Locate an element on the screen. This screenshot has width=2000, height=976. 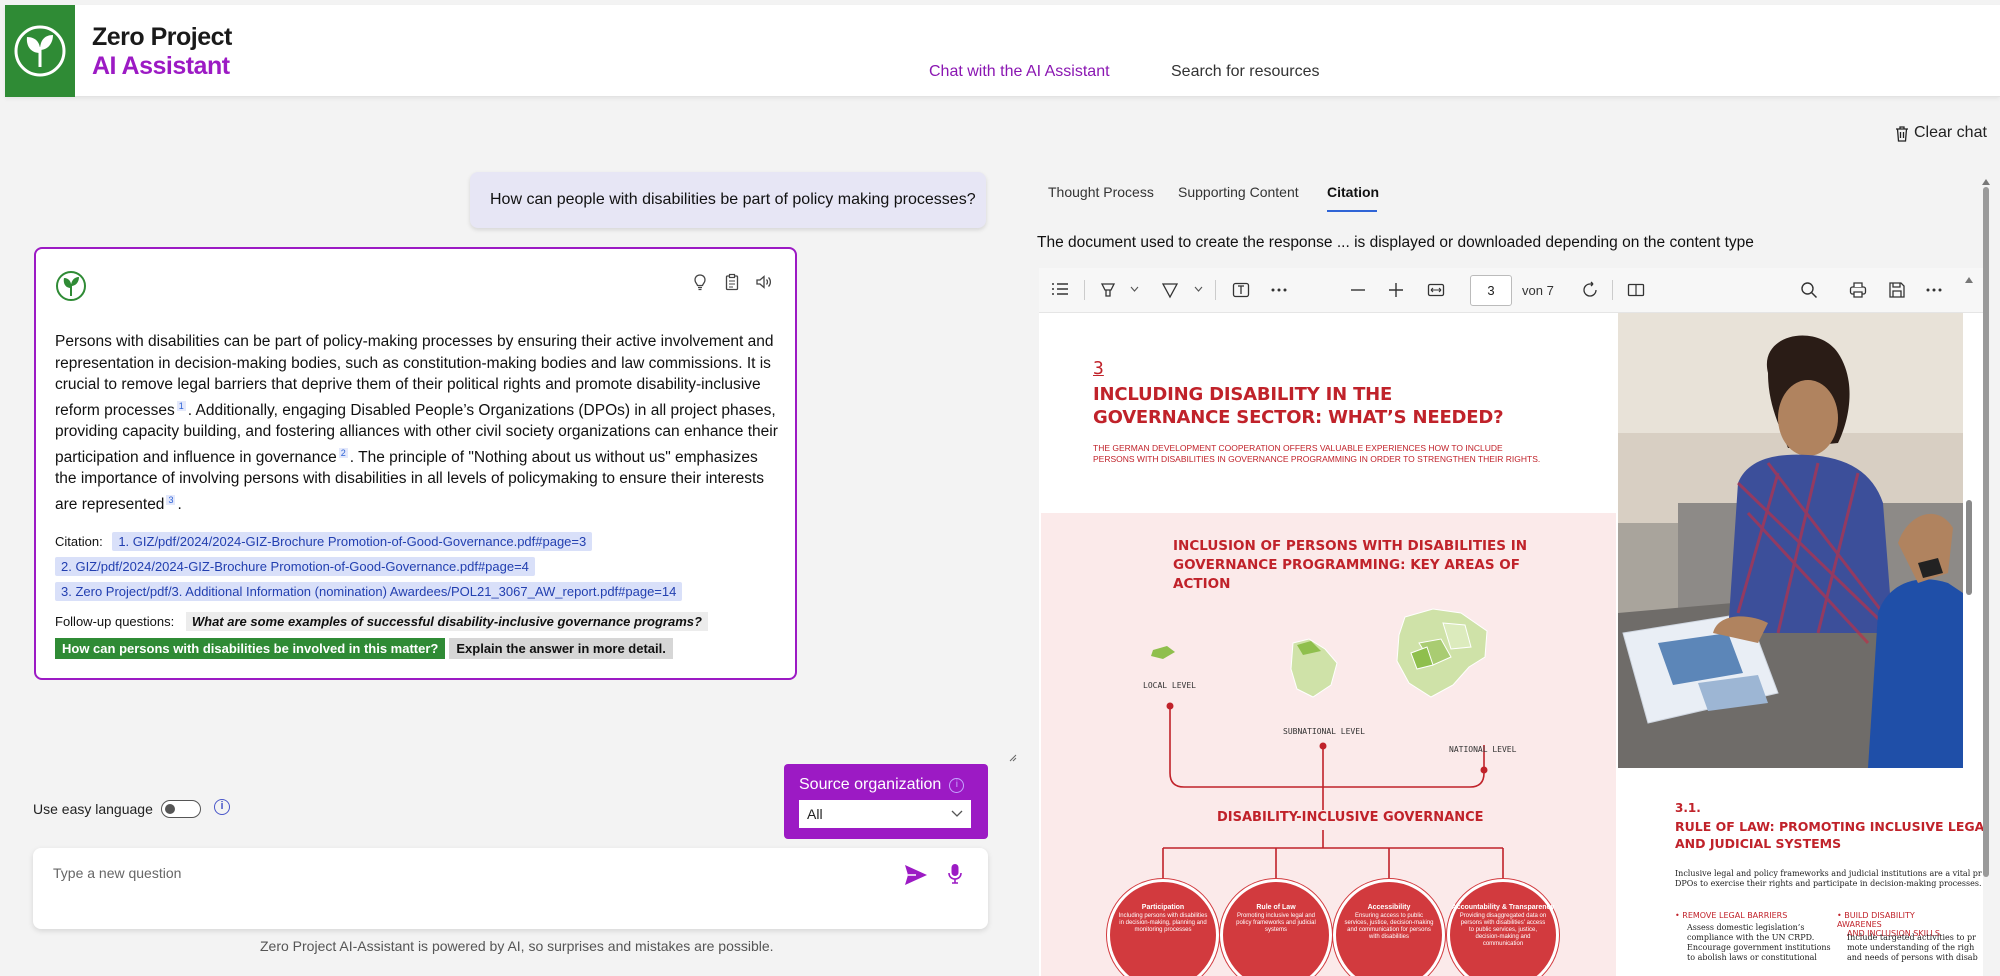
source-organization-select: All is located at coordinates (885, 814).